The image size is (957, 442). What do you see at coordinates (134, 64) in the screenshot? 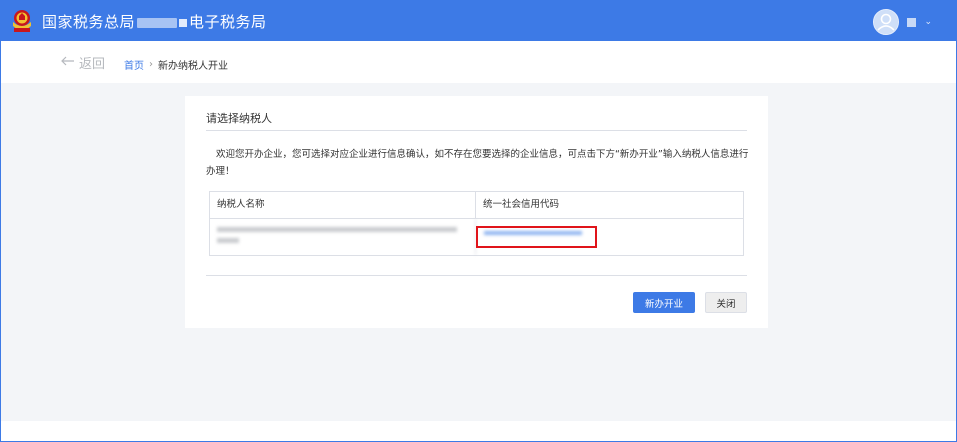
I see `breadcrumb-home-link: 首页` at bounding box center [134, 64].